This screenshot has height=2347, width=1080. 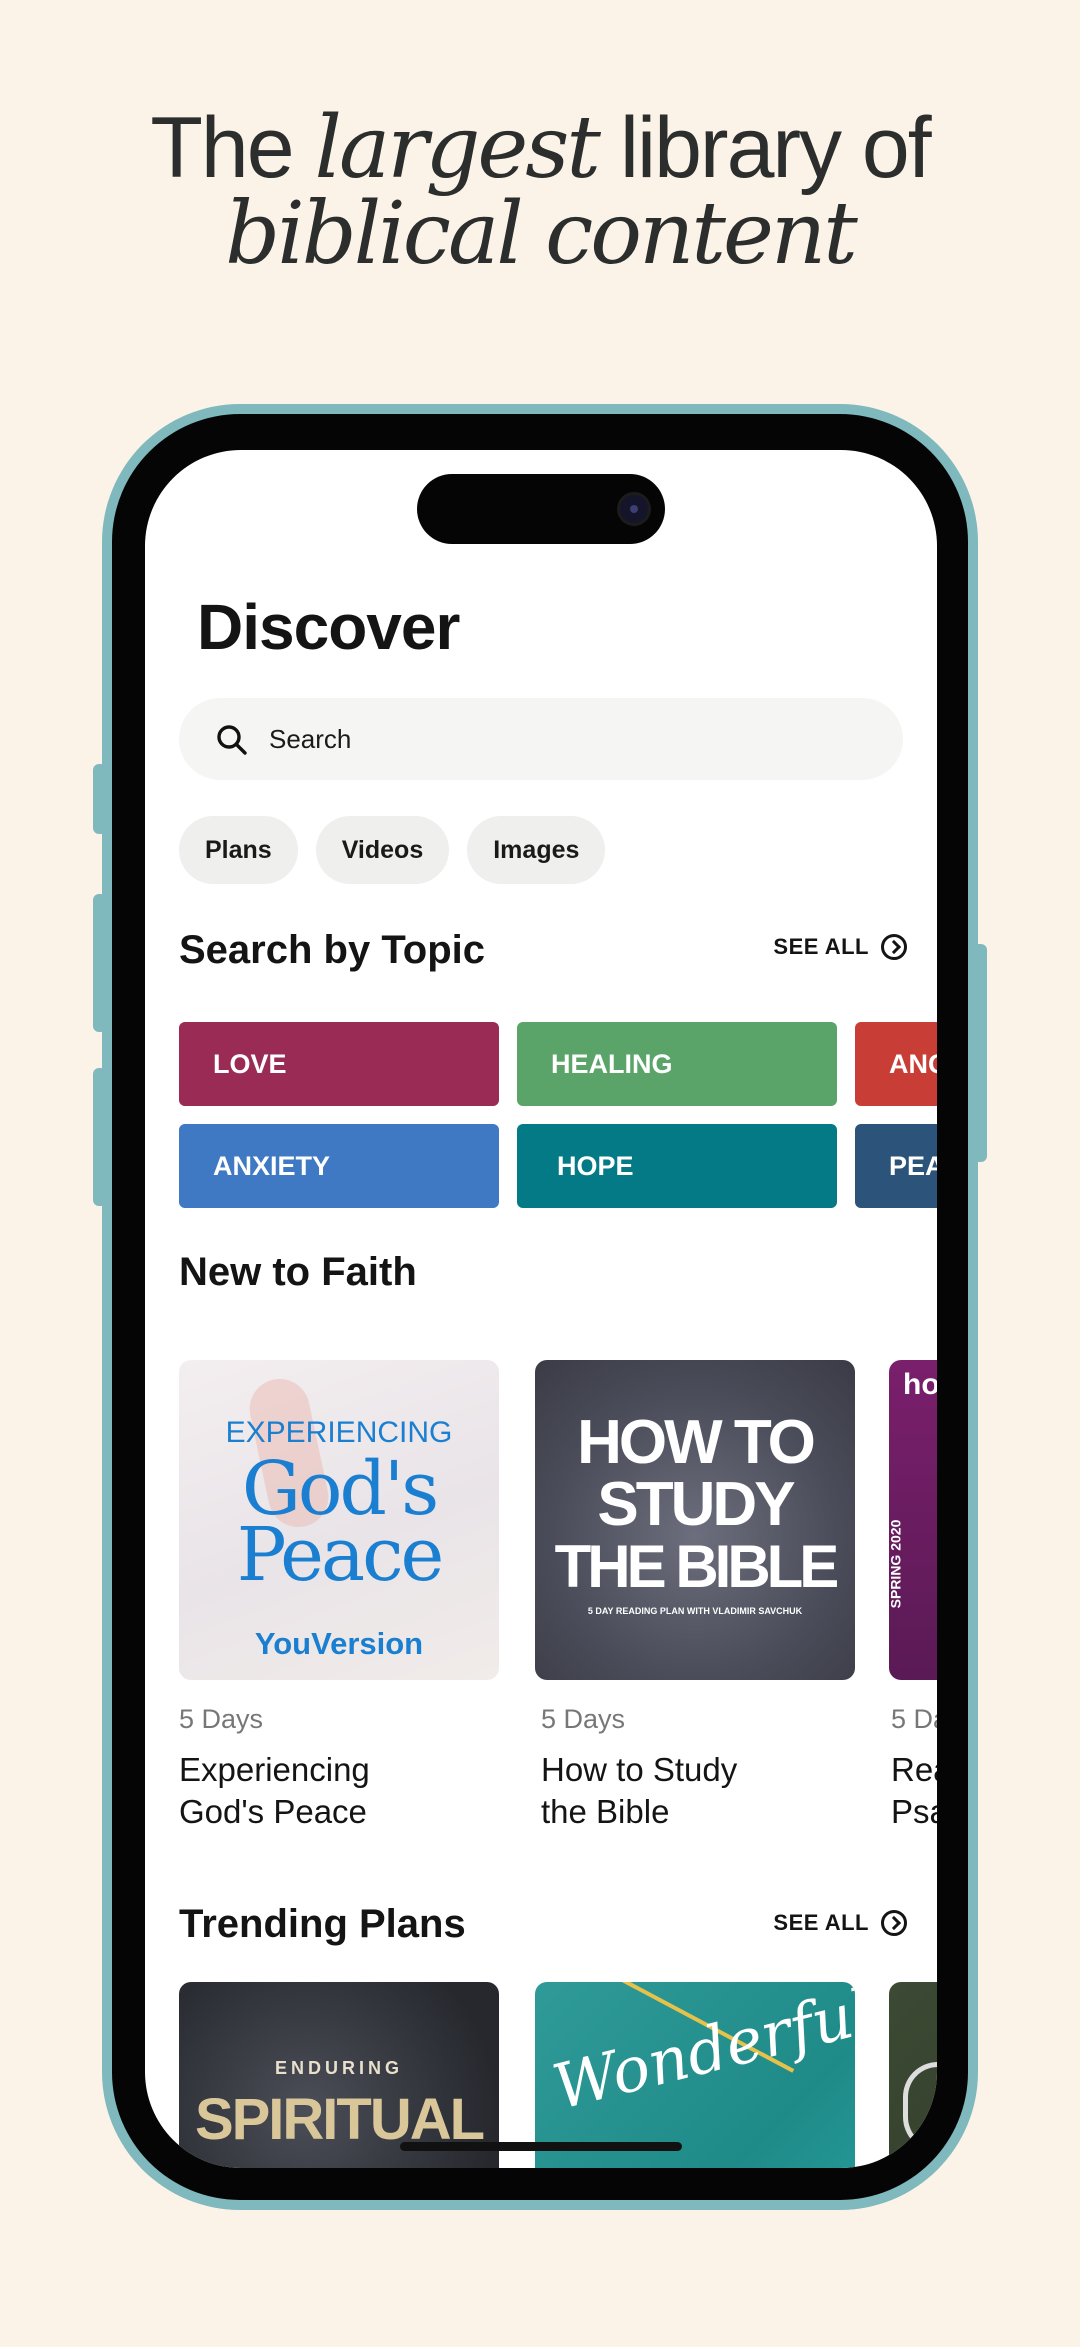 I want to click on plan-thumbnail: EXPERIENCING God's Peace YouVersion, so click(x=339, y=1520).